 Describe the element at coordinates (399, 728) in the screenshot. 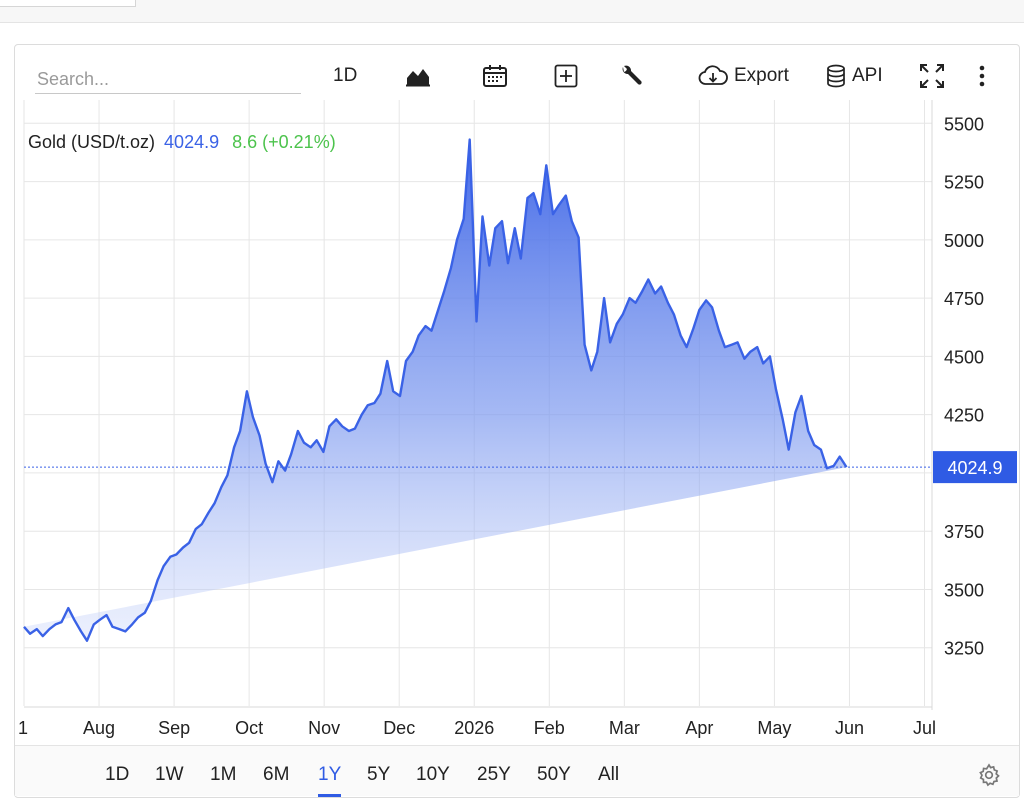

I see `x-tick-label: Dec` at that location.